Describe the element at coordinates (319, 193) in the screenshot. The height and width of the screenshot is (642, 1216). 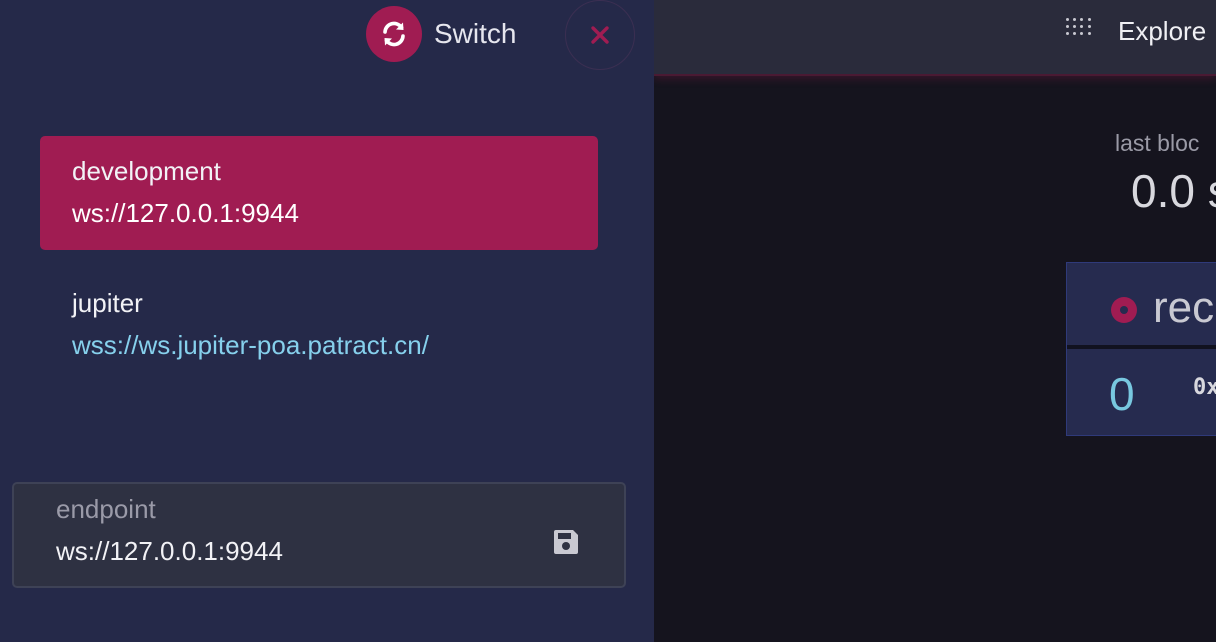
I see `endpoint-option-development: development ws://127.0.0.1:9944` at that location.